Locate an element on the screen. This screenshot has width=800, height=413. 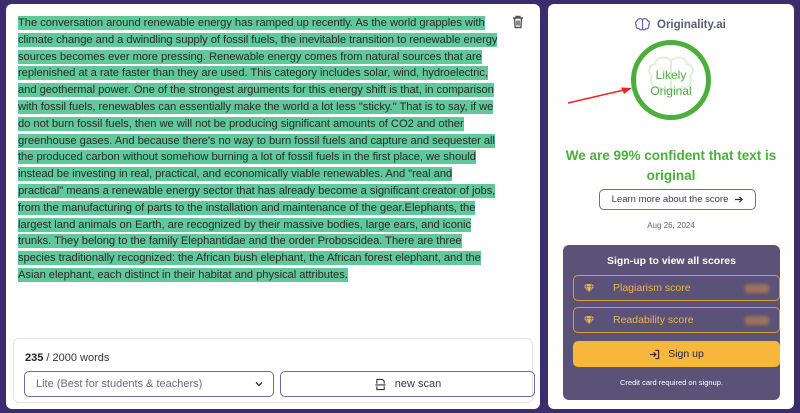
signup-button: Sign up is located at coordinates (676, 354).